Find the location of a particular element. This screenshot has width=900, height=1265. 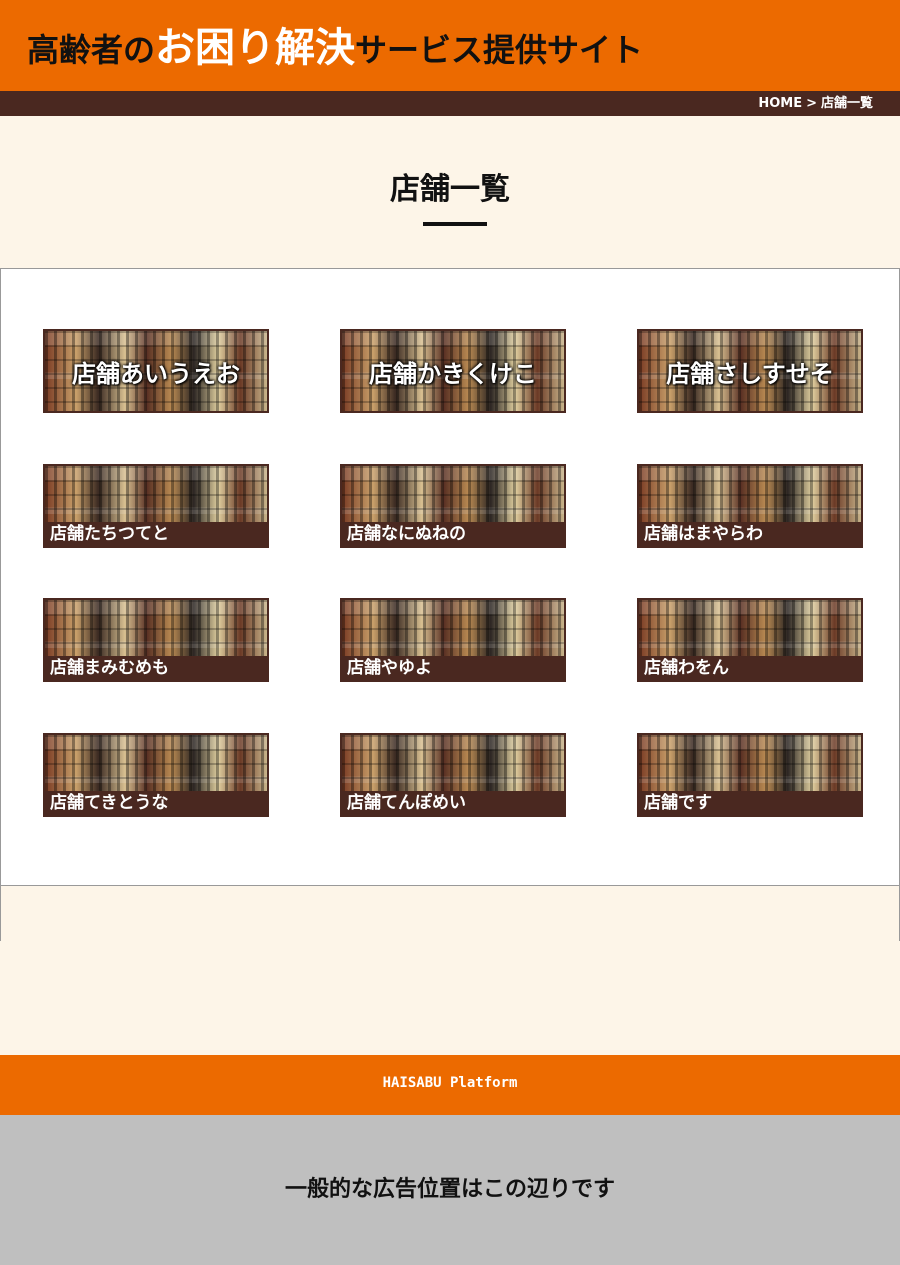

breadcrumb-current: 店舗一覧 is located at coordinates (846, 103).